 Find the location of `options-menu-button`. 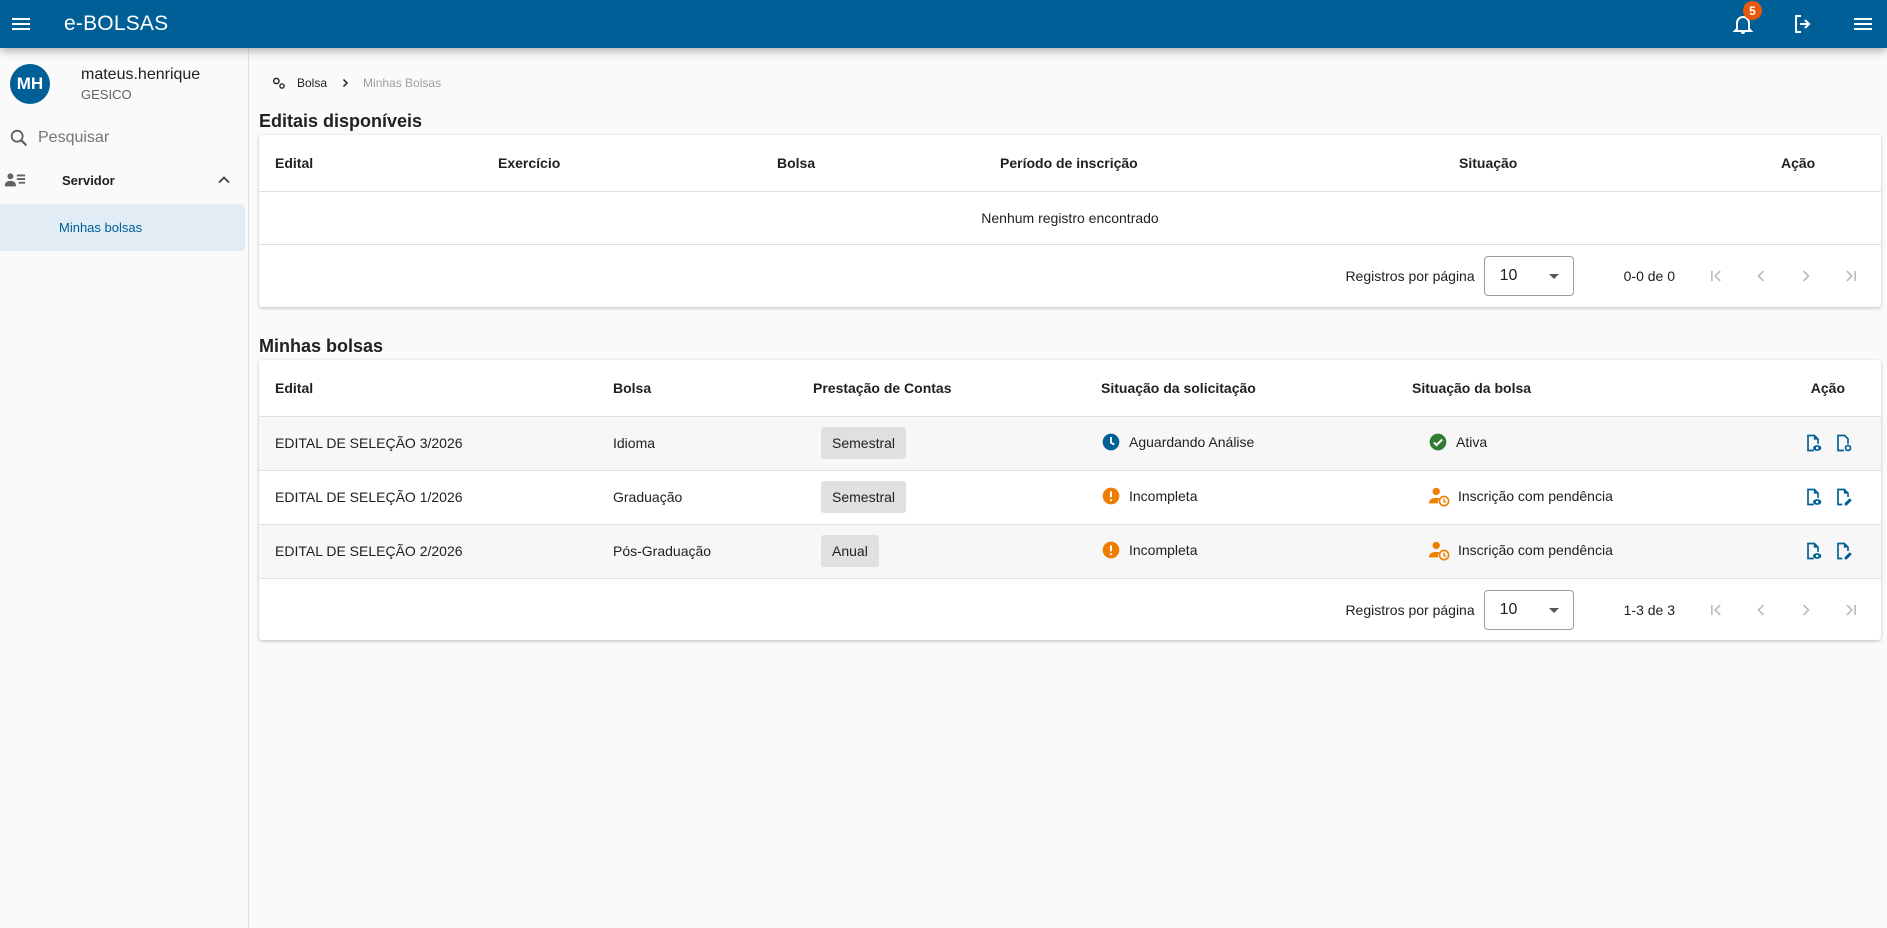

options-menu-button is located at coordinates (1863, 24).